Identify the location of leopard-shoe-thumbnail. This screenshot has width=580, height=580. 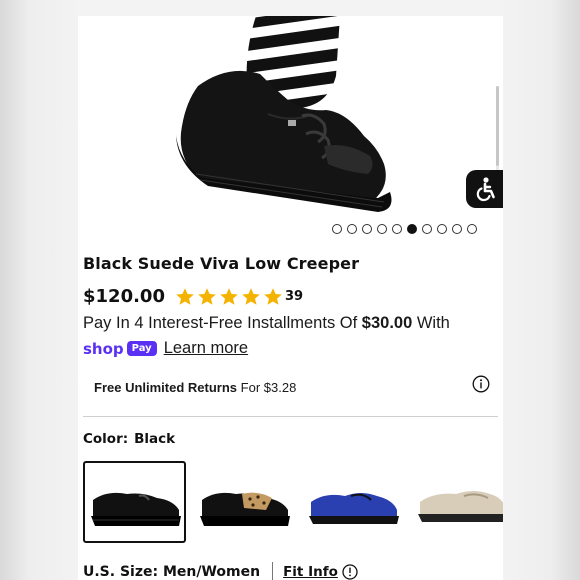
(244, 509).